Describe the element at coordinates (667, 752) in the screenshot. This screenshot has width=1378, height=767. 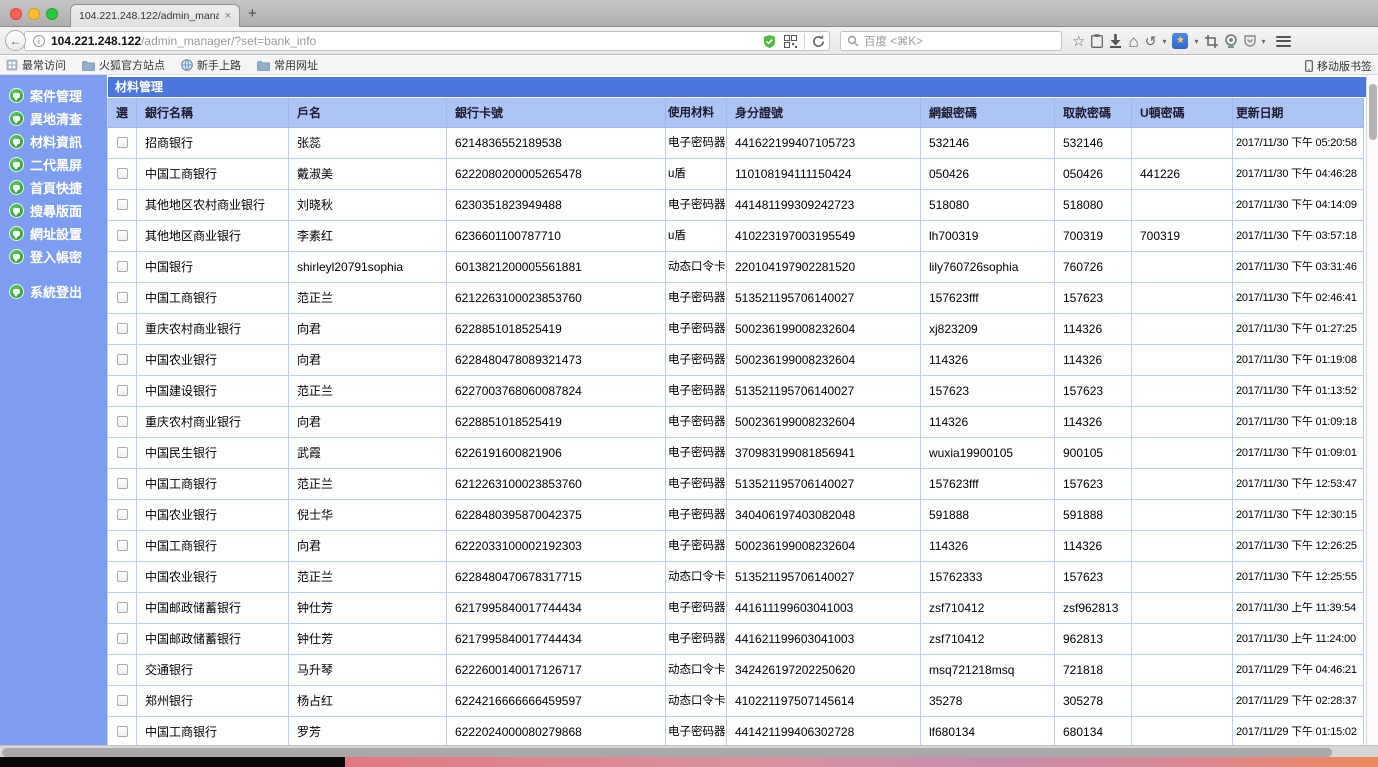
I see `horizontal-scrollbar-thumb` at that location.